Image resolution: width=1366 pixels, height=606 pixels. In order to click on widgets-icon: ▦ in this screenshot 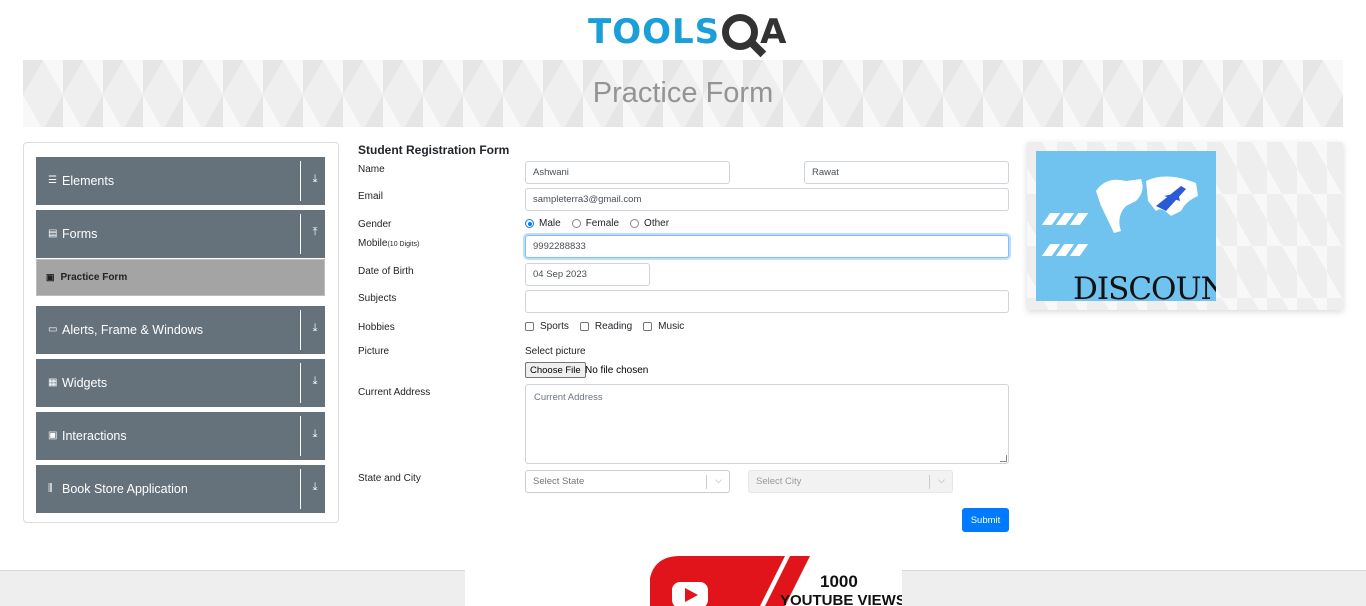, I will do `click(53, 382)`.